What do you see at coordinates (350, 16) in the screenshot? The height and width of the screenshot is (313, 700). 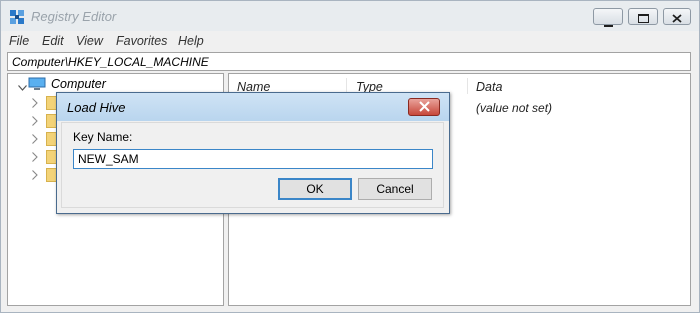 I see `title-bar: Registry Editor` at bounding box center [350, 16].